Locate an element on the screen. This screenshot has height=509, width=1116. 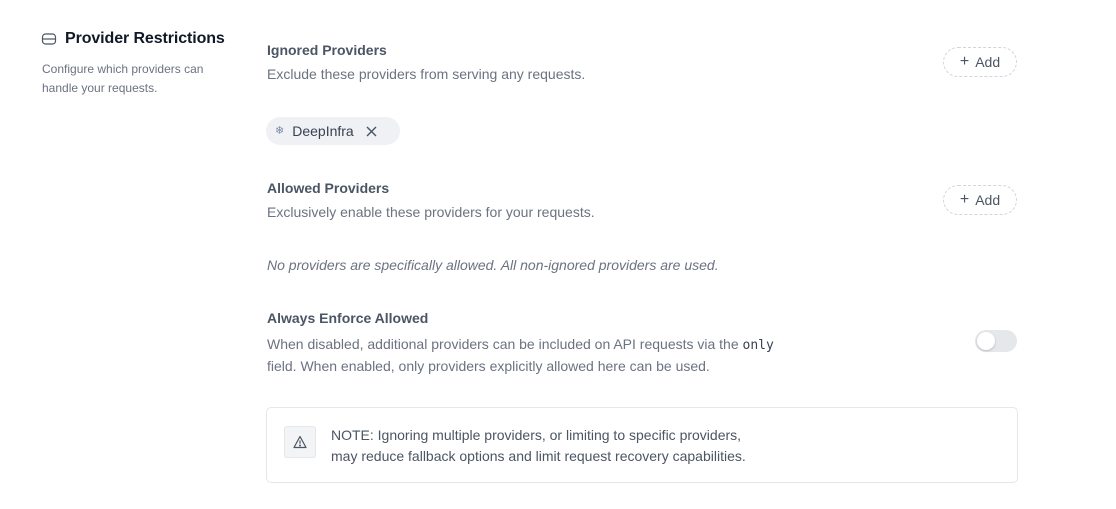
ignored-provider-chip: ❄ DeepInfra is located at coordinates (333, 131).